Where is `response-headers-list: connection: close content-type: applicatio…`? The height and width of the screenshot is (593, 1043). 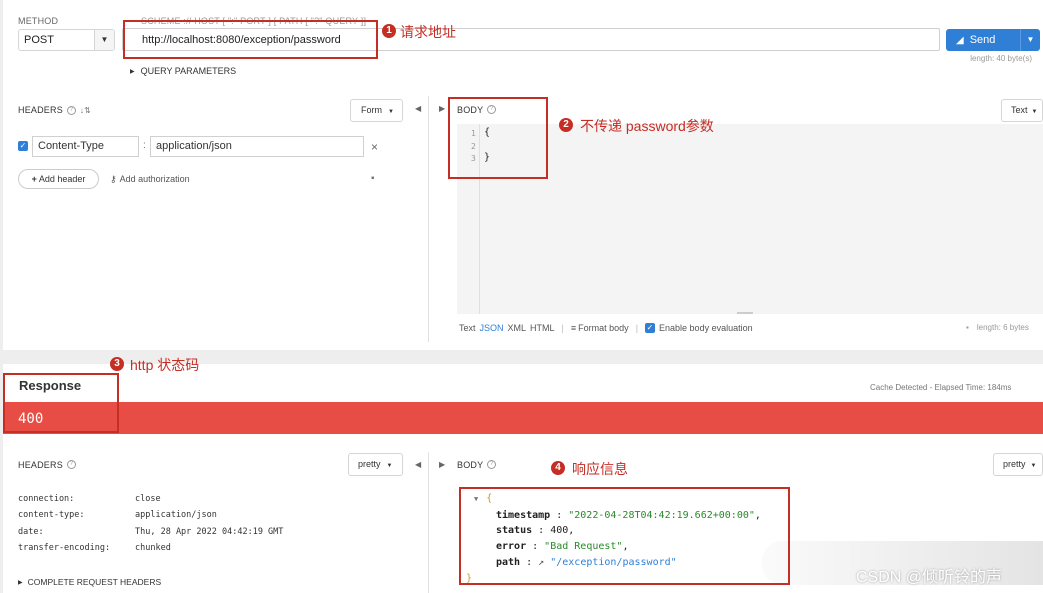 response-headers-list: connection: close content-type: applicatio… is located at coordinates (150, 523).